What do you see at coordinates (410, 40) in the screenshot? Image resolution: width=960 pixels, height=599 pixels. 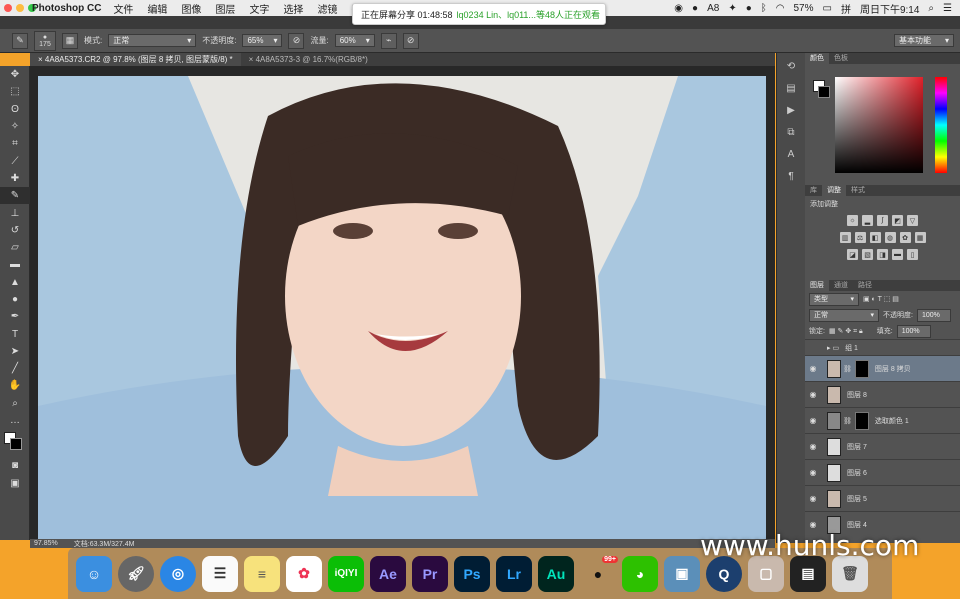 I see `pressure-size-icon: ⊘` at bounding box center [410, 40].